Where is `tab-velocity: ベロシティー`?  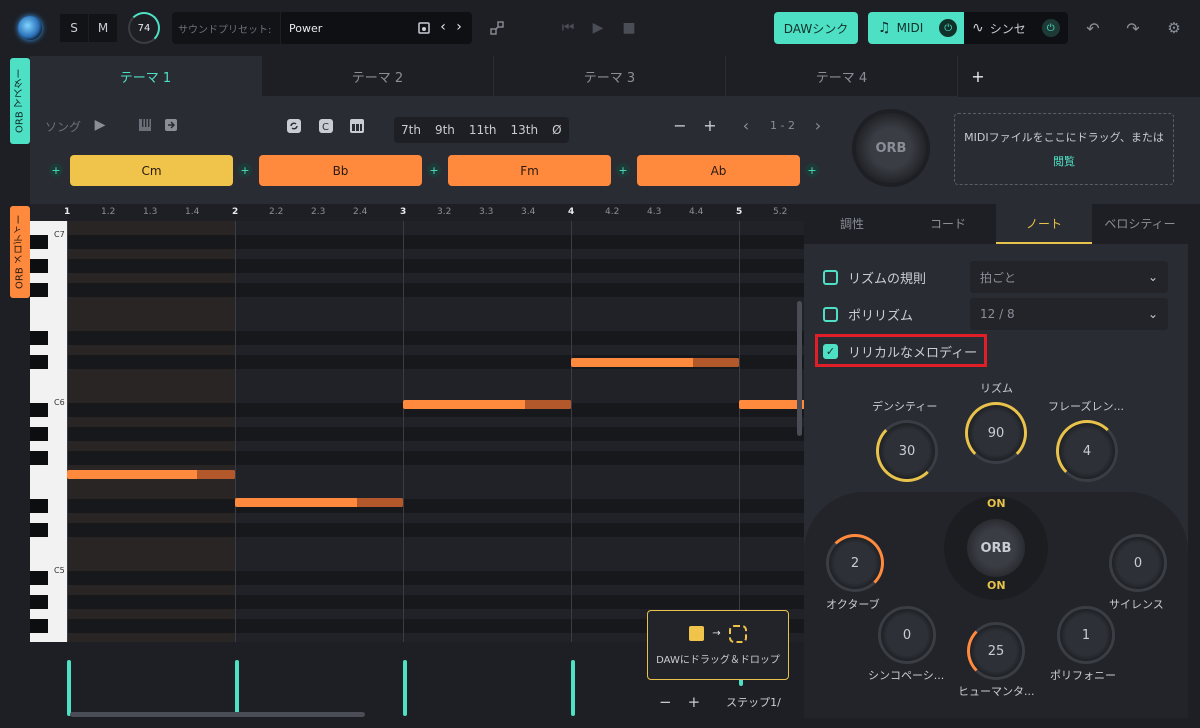
tab-velocity: ベロシティー is located at coordinates (1140, 224).